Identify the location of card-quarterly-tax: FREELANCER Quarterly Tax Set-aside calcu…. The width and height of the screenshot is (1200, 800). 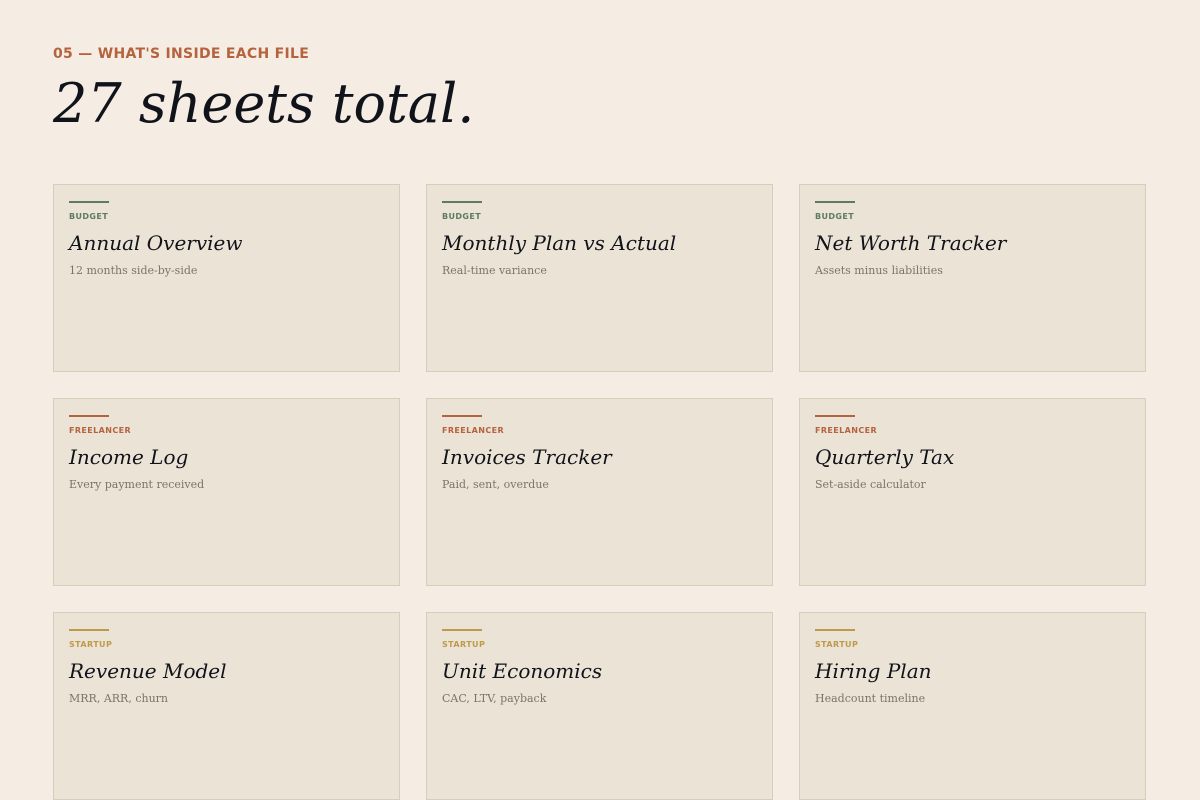
(972, 492).